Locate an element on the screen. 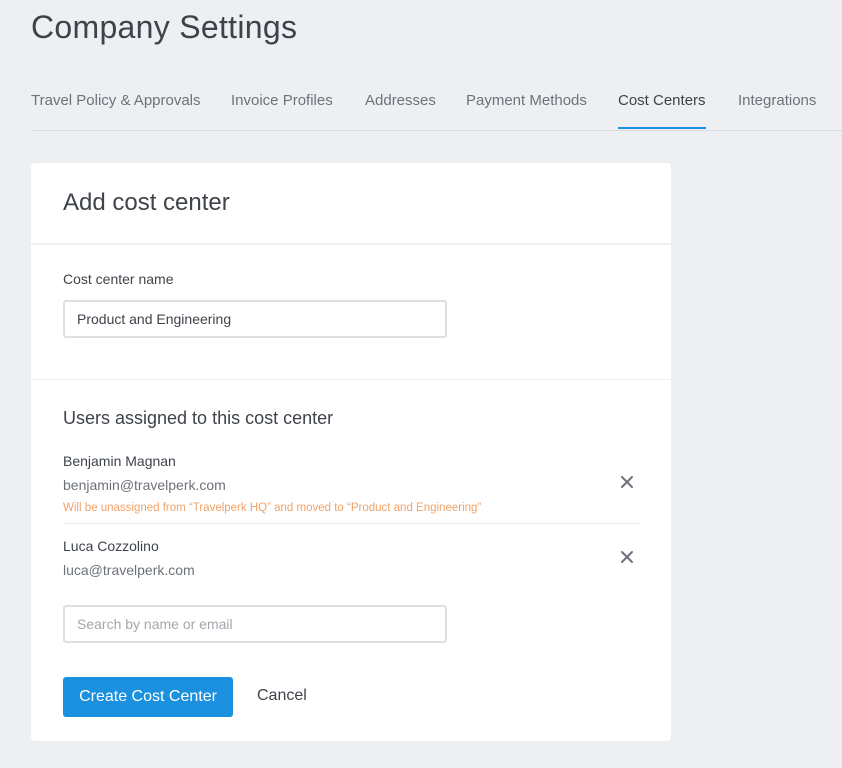 This screenshot has width=842, height=768. create-cost-center-button: Create Cost Center is located at coordinates (148, 697).